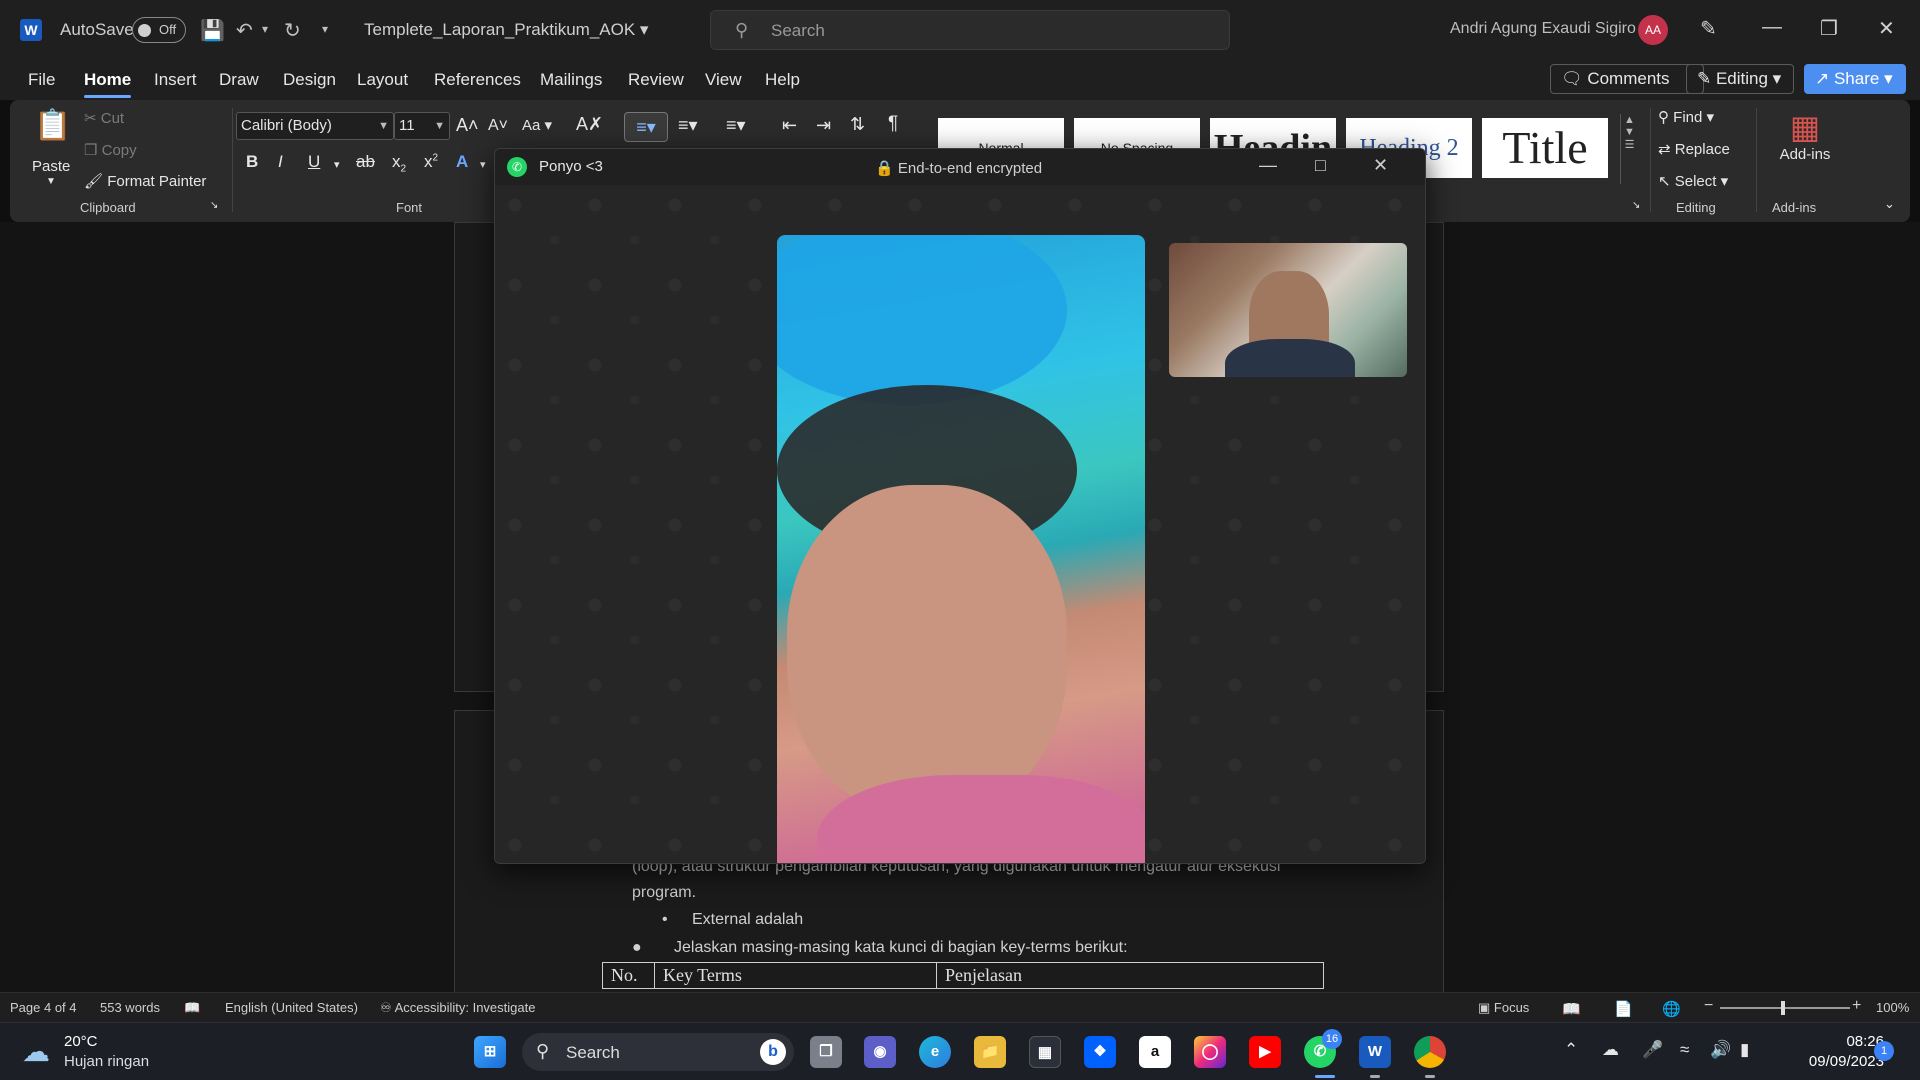 Image resolution: width=1920 pixels, height=1080 pixels. I want to click on text-effects-icon: A, so click(462, 162).